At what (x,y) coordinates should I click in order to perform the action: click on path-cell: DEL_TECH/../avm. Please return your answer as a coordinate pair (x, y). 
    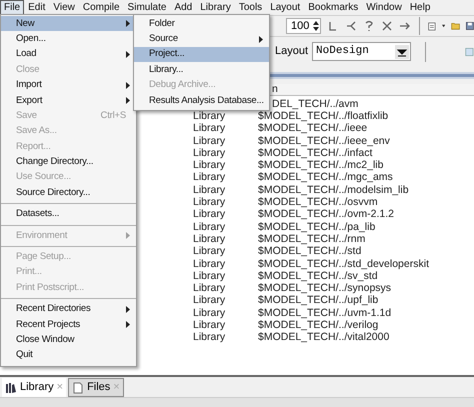
    Looking at the image, I should click on (315, 104).